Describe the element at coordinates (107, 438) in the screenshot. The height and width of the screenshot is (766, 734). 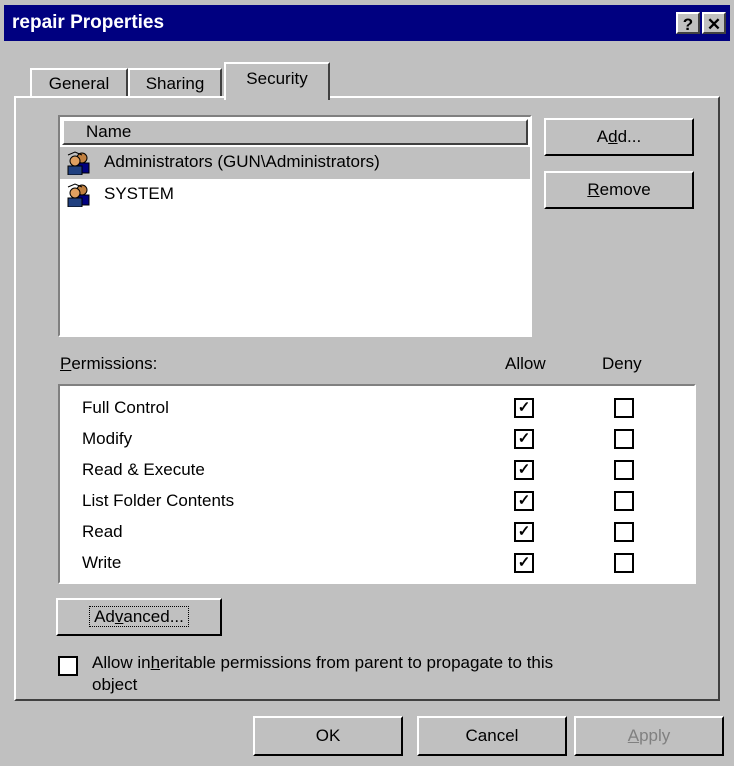
I see `permission-row-label: Modify` at that location.